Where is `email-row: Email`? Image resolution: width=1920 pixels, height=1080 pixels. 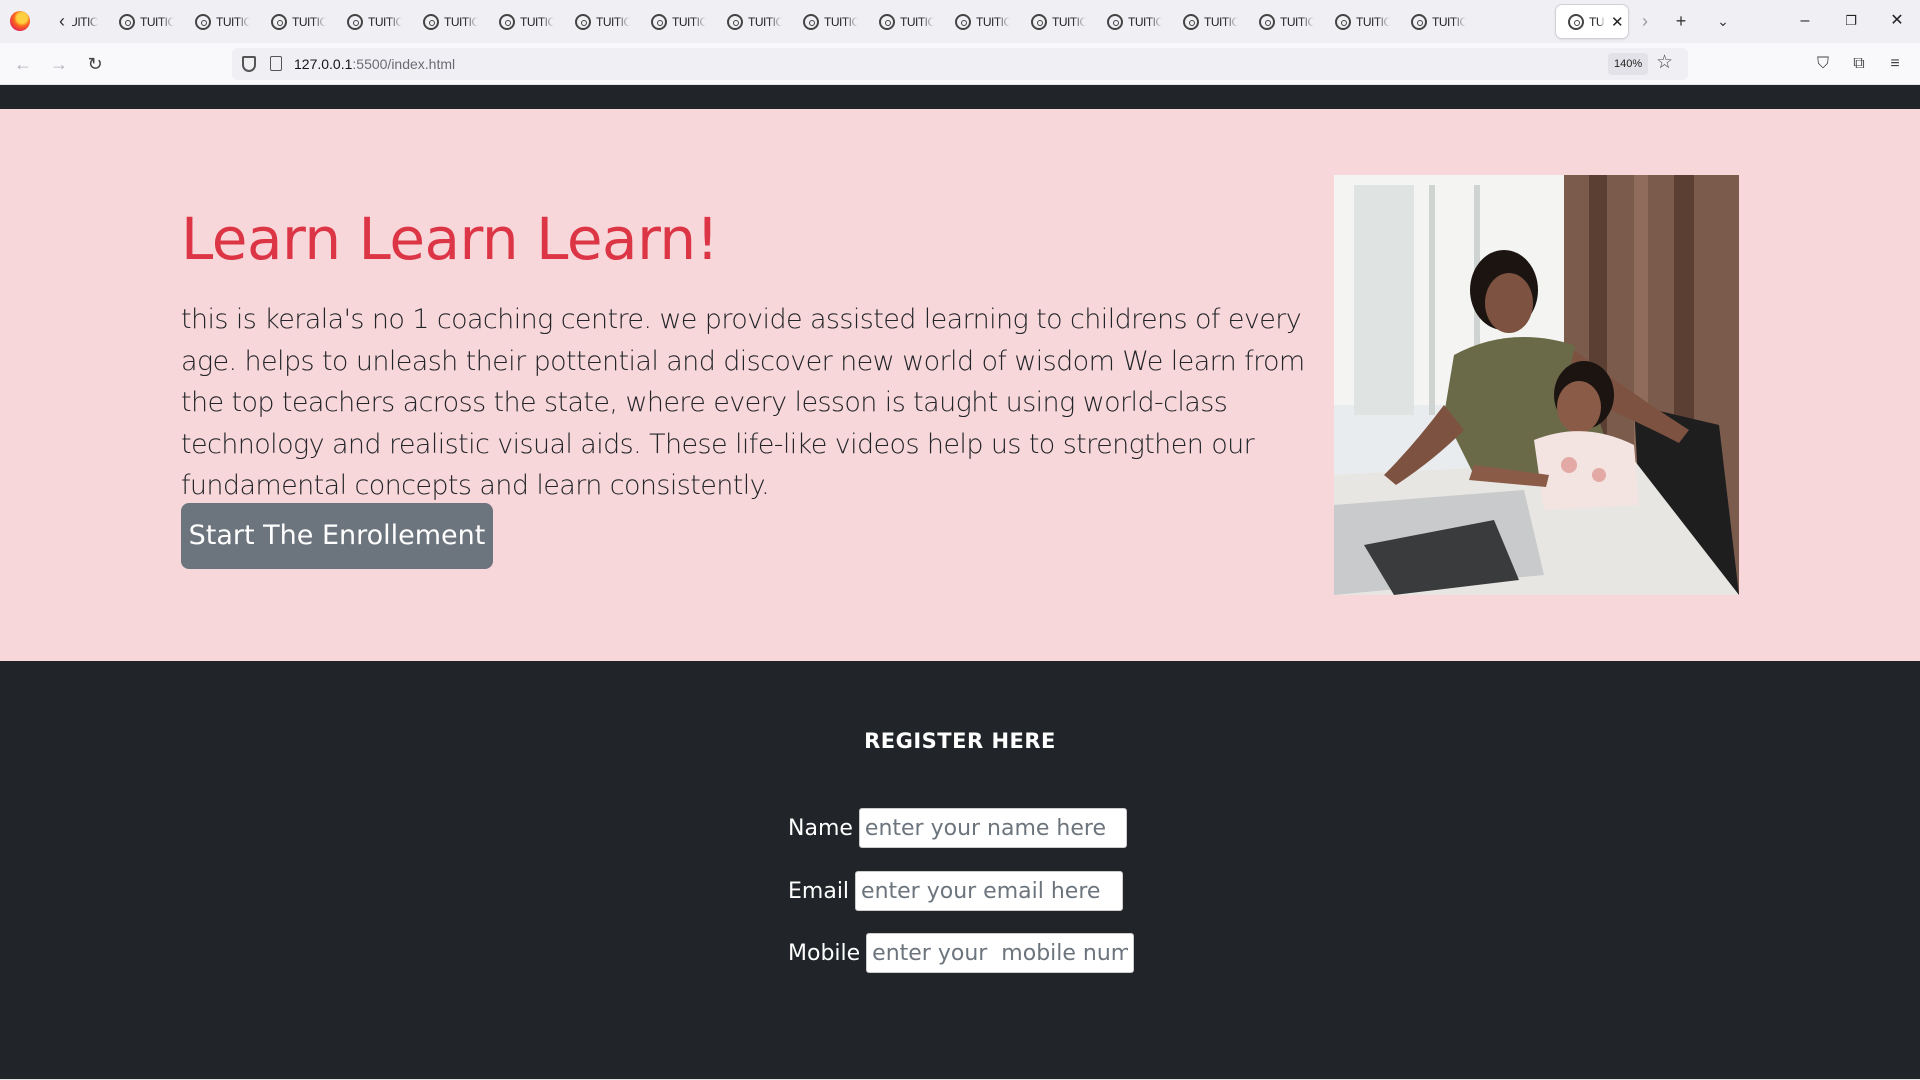
email-row: Email is located at coordinates (956, 891).